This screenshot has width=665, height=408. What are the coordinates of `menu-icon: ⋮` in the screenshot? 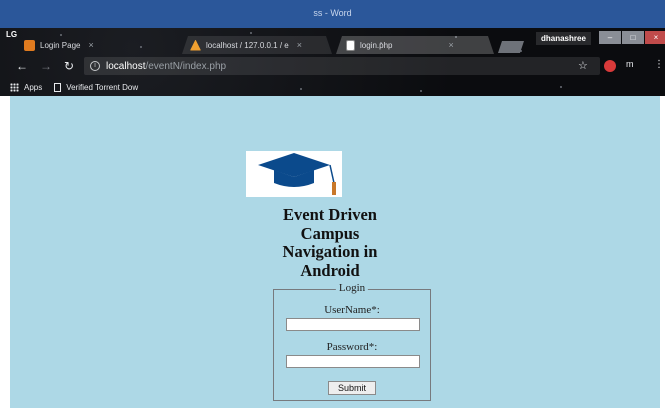 It's located at (659, 64).